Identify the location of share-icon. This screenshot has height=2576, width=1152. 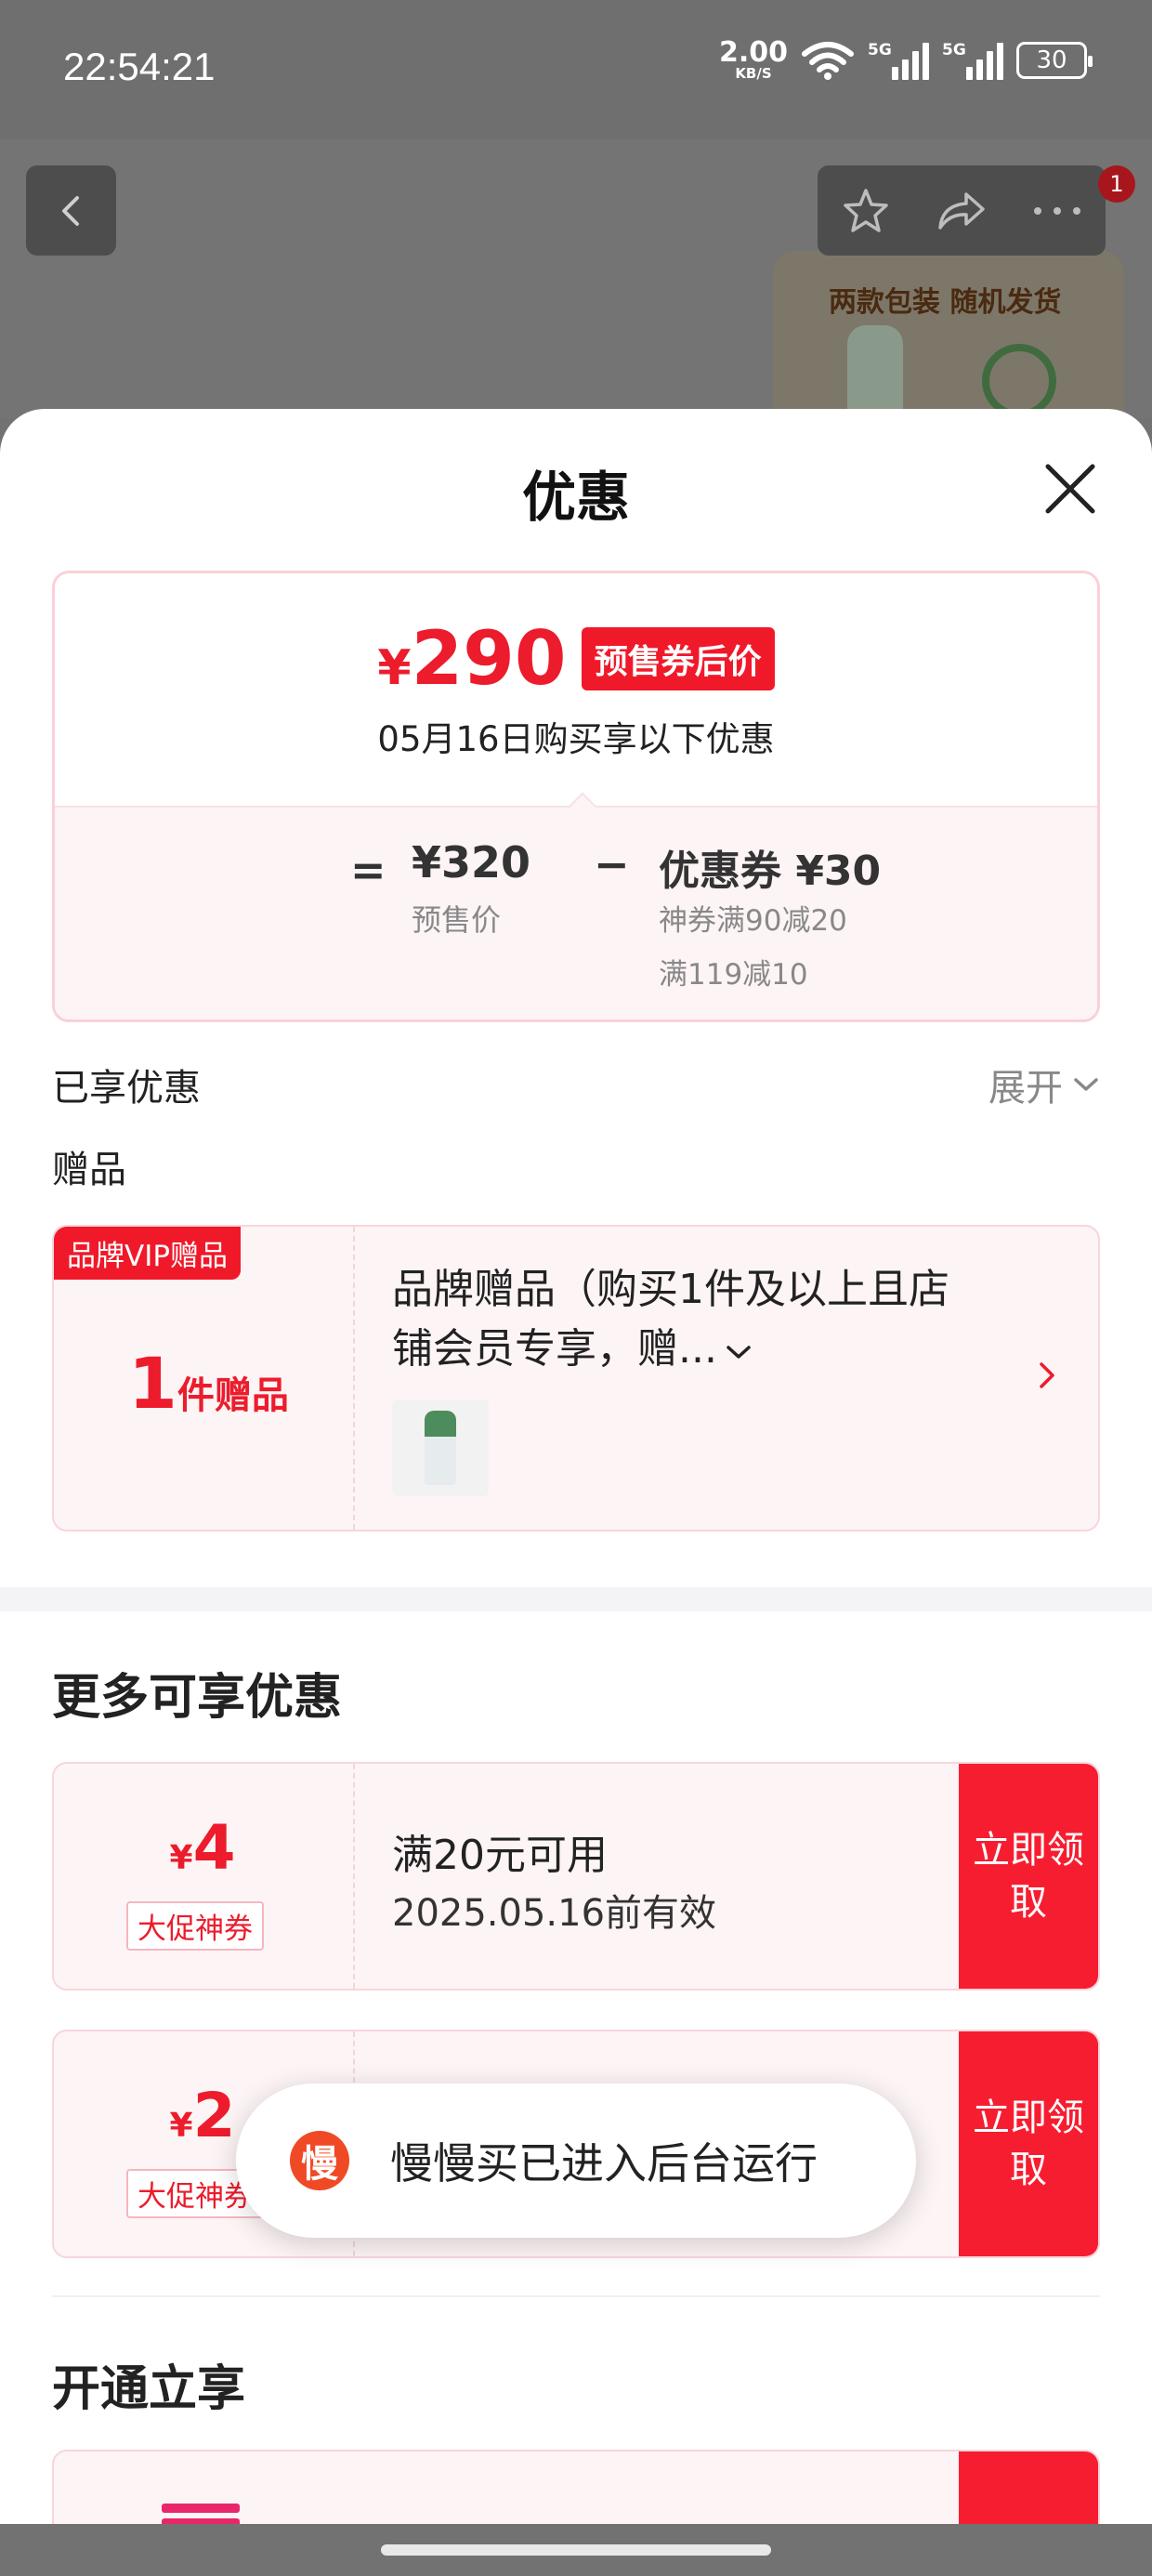
(961, 210).